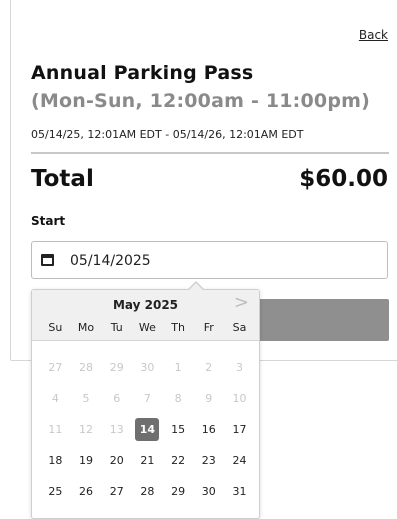 The image size is (397, 519). Describe the element at coordinates (178, 398) in the screenshot. I see `calendar-day-disabled: 8` at that location.